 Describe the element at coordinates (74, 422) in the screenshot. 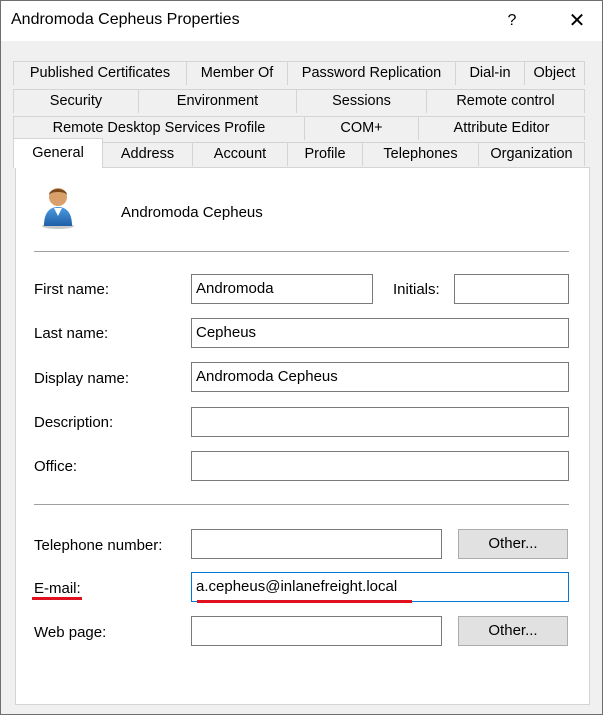

I see `description-label: Description:` at that location.